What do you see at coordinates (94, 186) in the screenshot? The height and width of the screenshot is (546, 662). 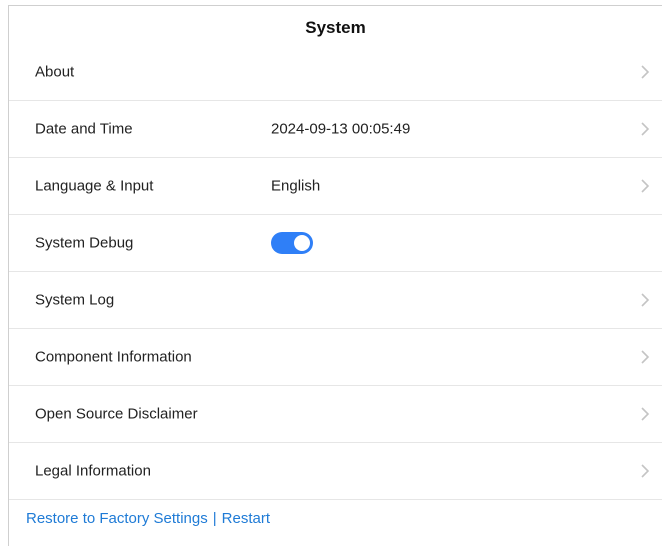 I see `row-label: Language & Input` at bounding box center [94, 186].